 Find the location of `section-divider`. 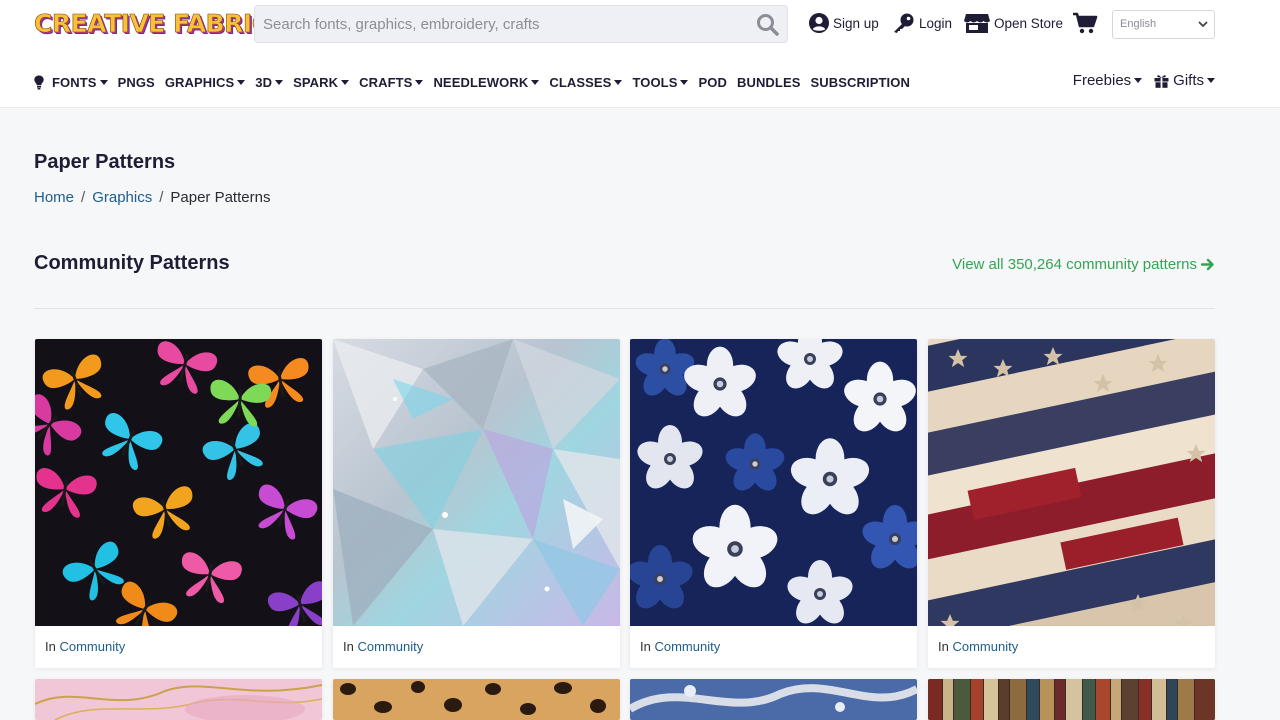

section-divider is located at coordinates (624, 308).